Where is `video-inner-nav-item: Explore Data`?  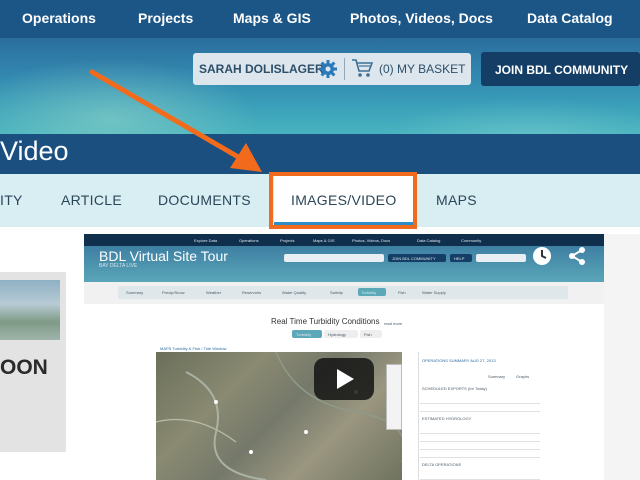 video-inner-nav-item: Explore Data is located at coordinates (206, 240).